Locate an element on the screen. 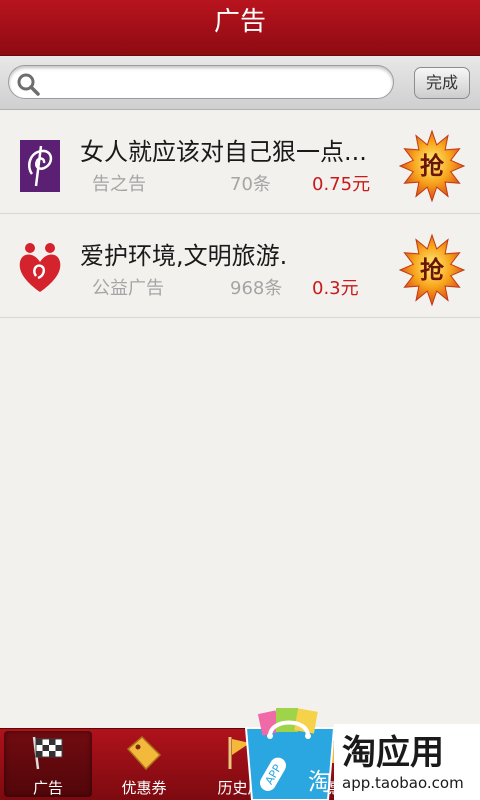 The height and width of the screenshot is (800, 480). flag-icon is located at coordinates (239, 753).